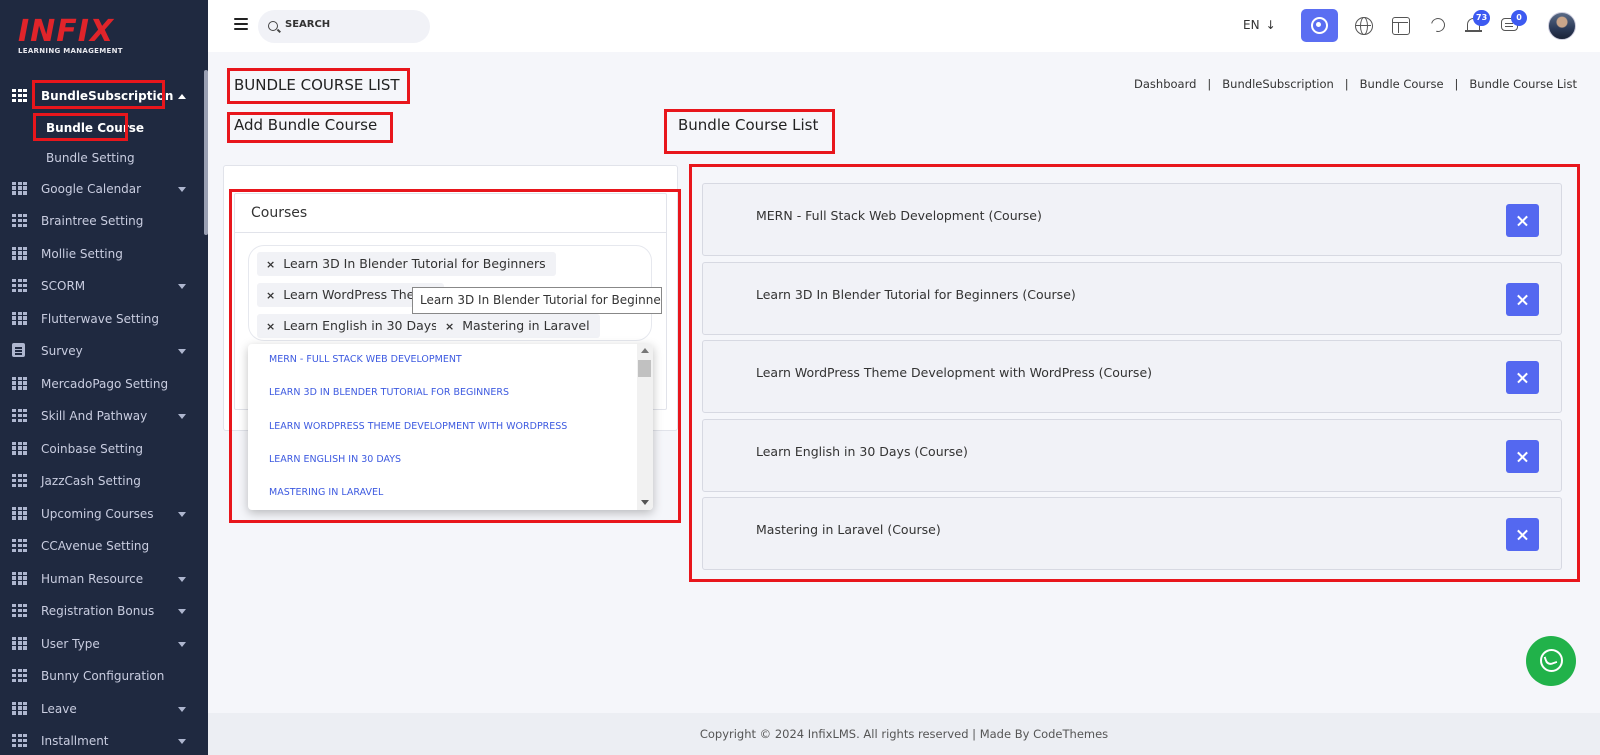 This screenshot has width=1600, height=755. What do you see at coordinates (107, 96) in the screenshot?
I see `sidebar-item-label: BundleSubscription` at bounding box center [107, 96].